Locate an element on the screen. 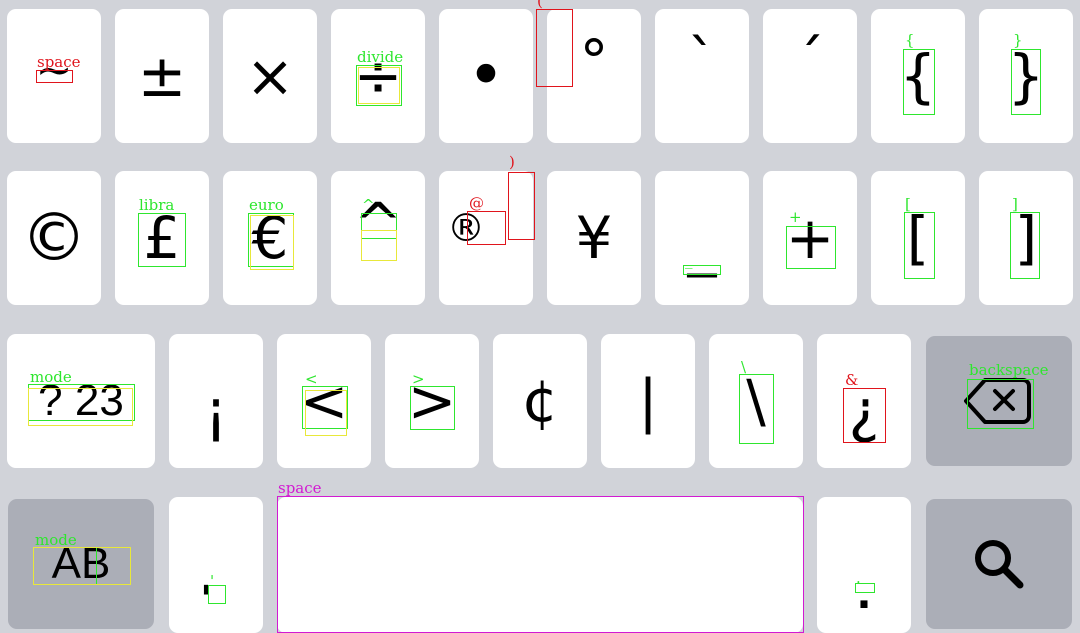  annotation-box-underscore is located at coordinates (702, 270).